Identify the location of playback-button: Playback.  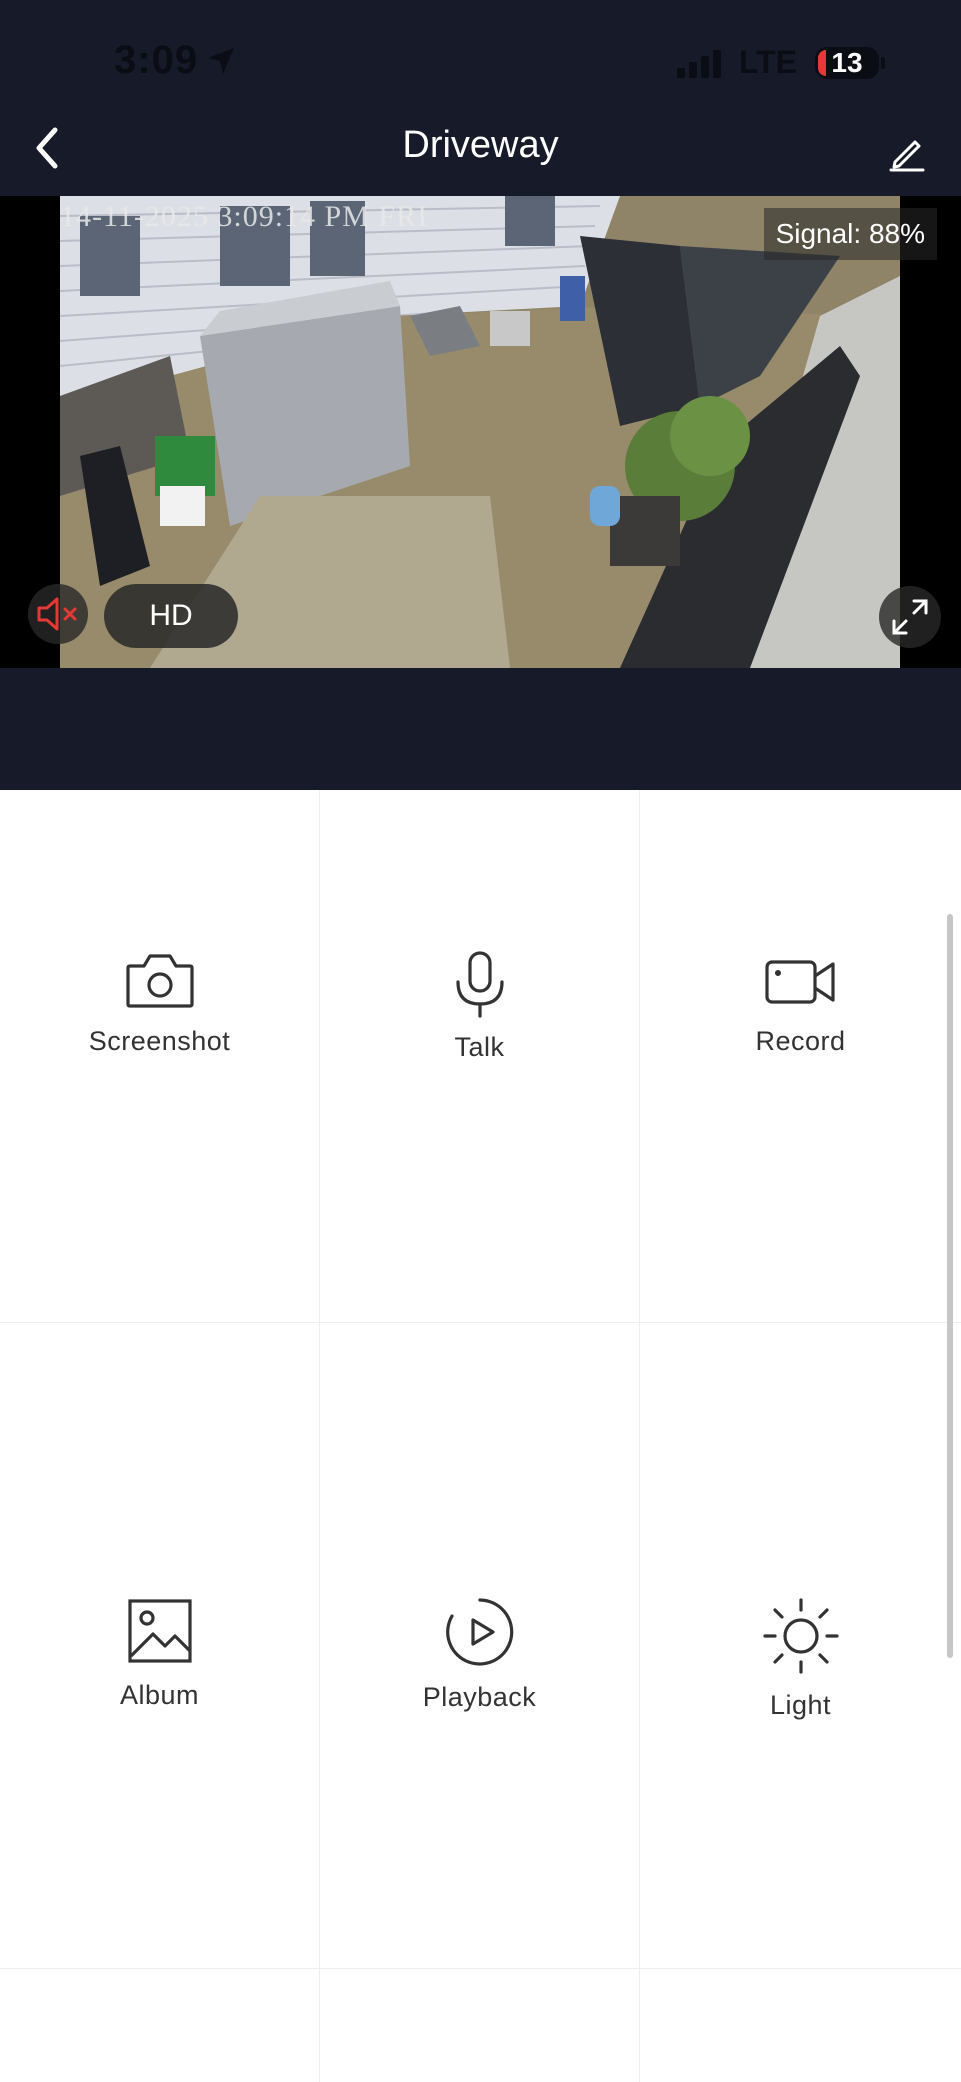
(479, 1654).